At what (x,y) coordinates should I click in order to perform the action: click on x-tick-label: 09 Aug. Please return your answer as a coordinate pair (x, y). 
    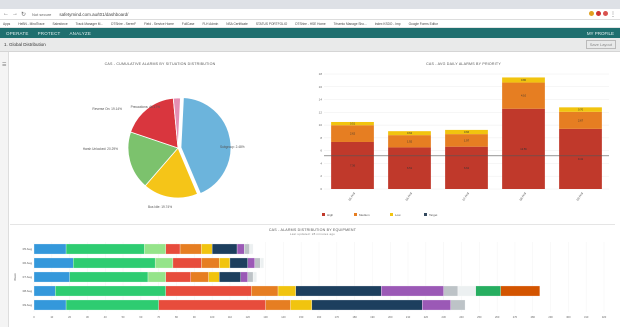
    Looking at the image, I should click on (580, 196).